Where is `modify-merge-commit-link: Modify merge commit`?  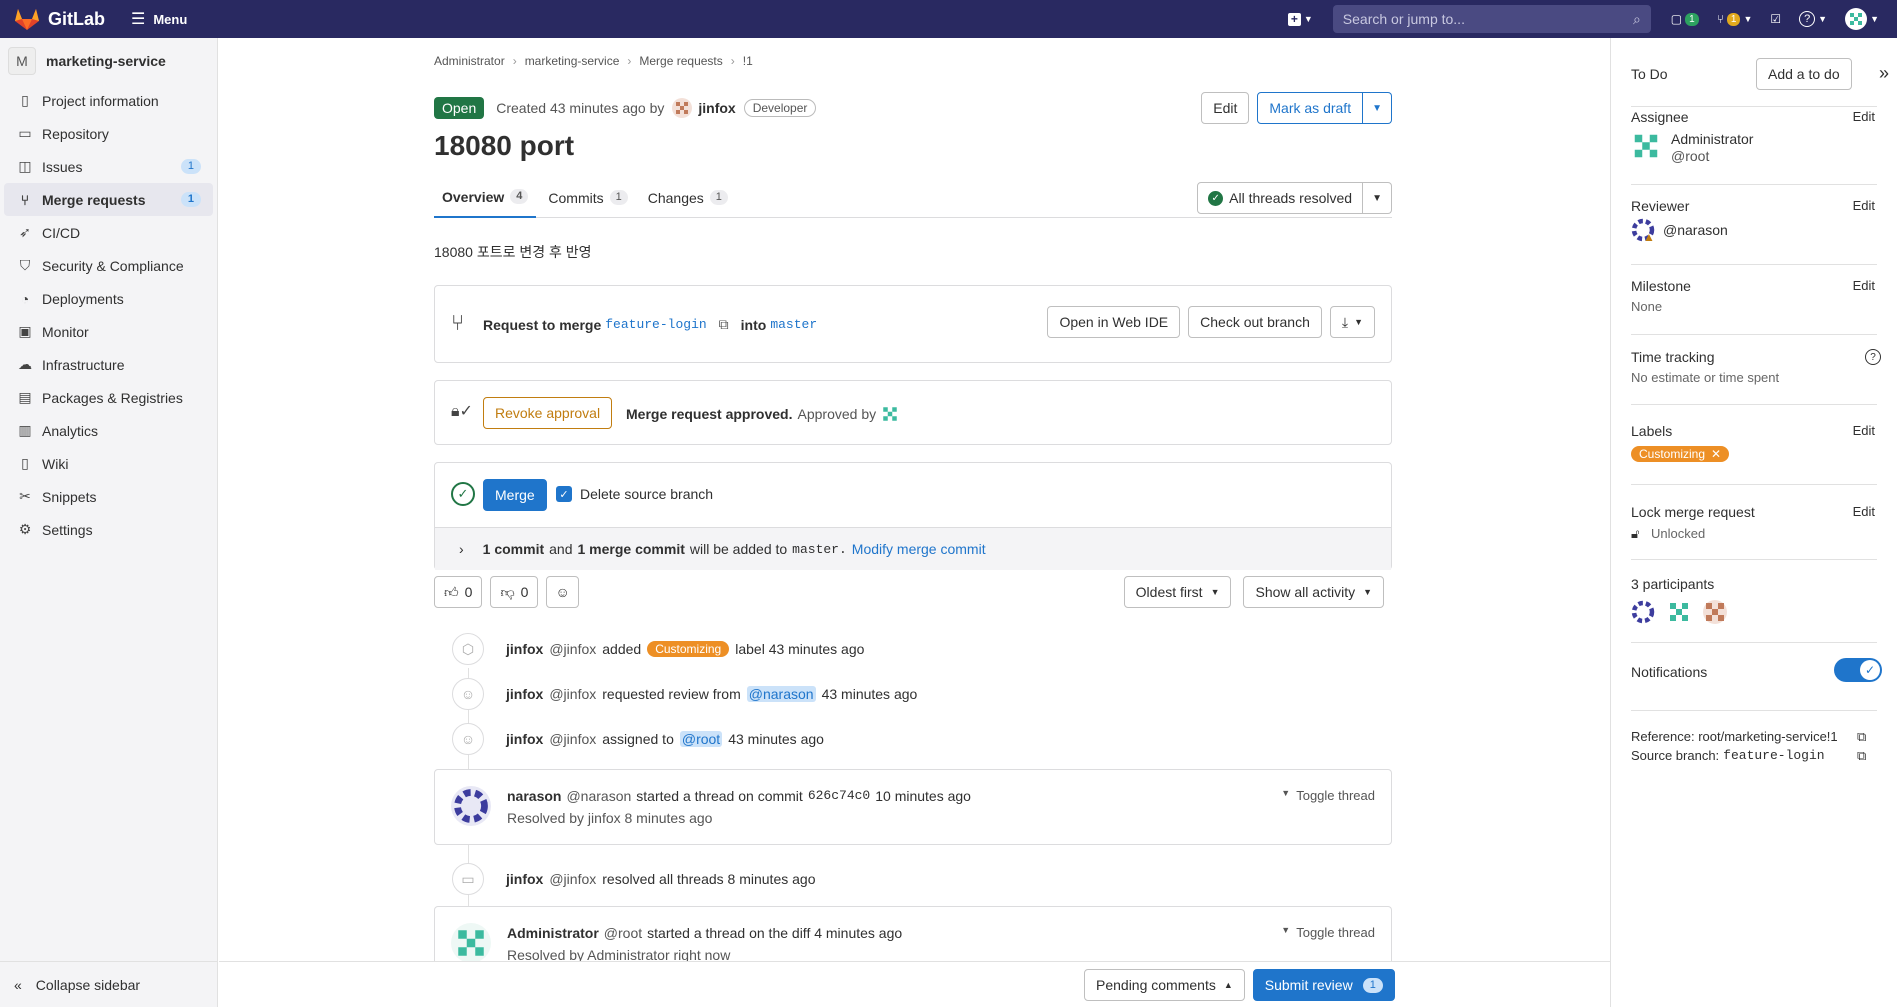
modify-merge-commit-link: Modify merge commit is located at coordinates (919, 549).